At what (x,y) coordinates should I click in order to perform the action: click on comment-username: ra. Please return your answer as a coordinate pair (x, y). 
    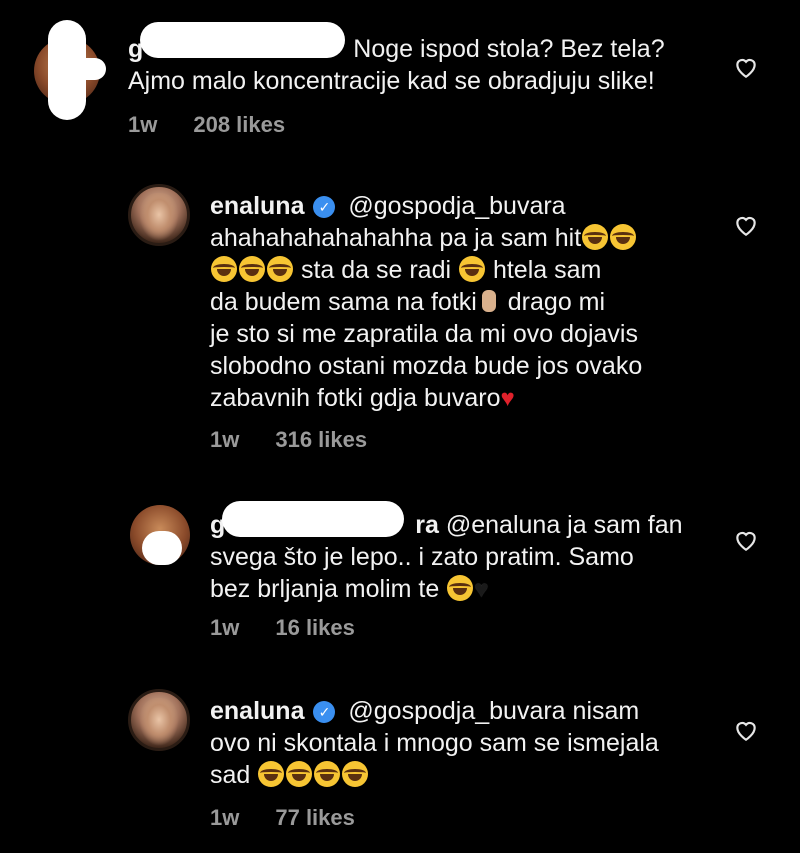
    Looking at the image, I should click on (427, 525).